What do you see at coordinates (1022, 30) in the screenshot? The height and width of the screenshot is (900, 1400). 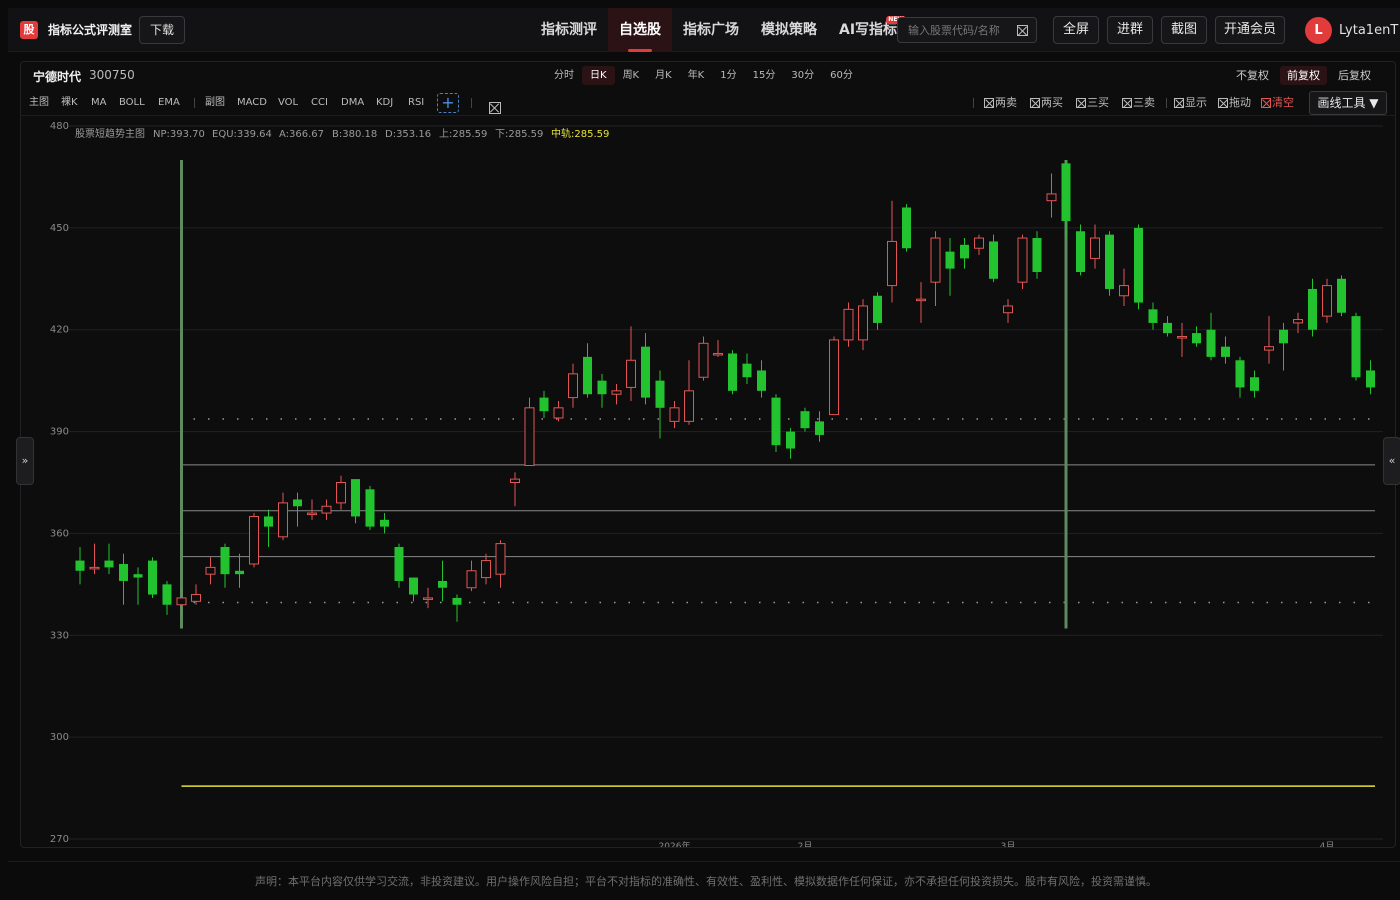 I see `clear-search-icon` at bounding box center [1022, 30].